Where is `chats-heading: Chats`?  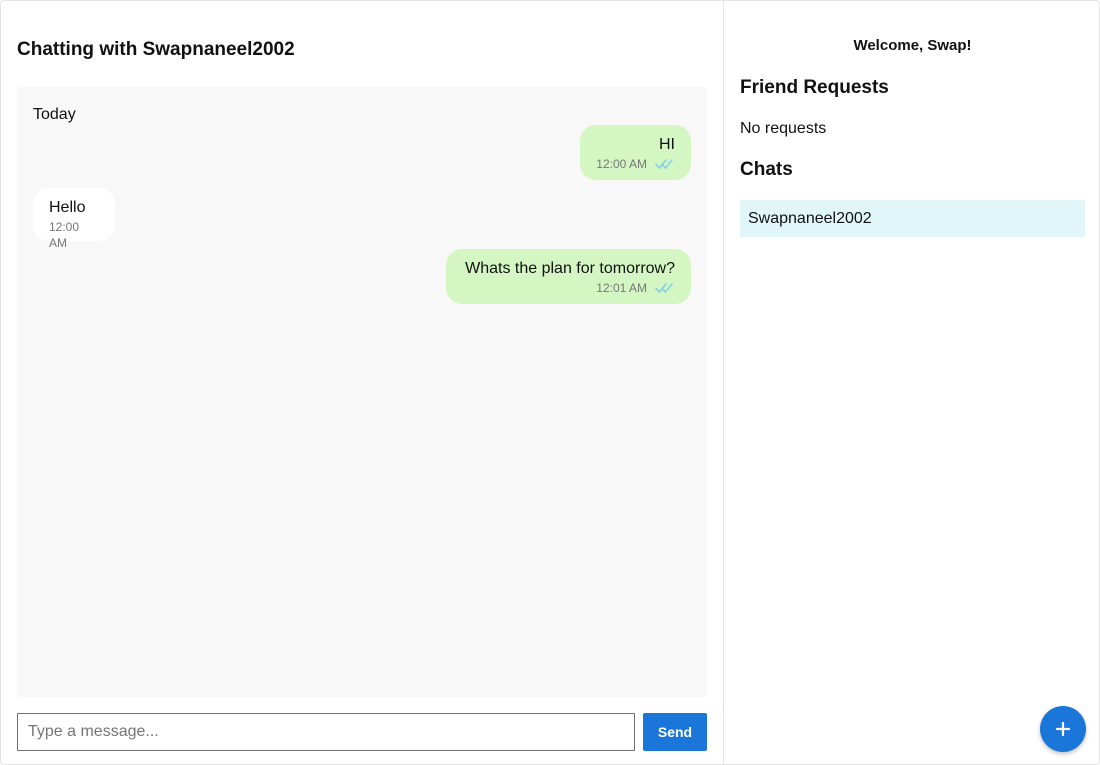 chats-heading: Chats is located at coordinates (766, 169).